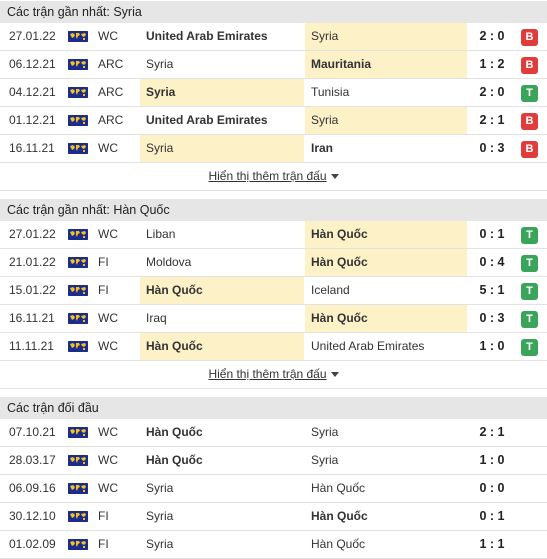 Image resolution: width=547 pixels, height=559 pixels. I want to click on match-score: 1 : 2, so click(492, 64).